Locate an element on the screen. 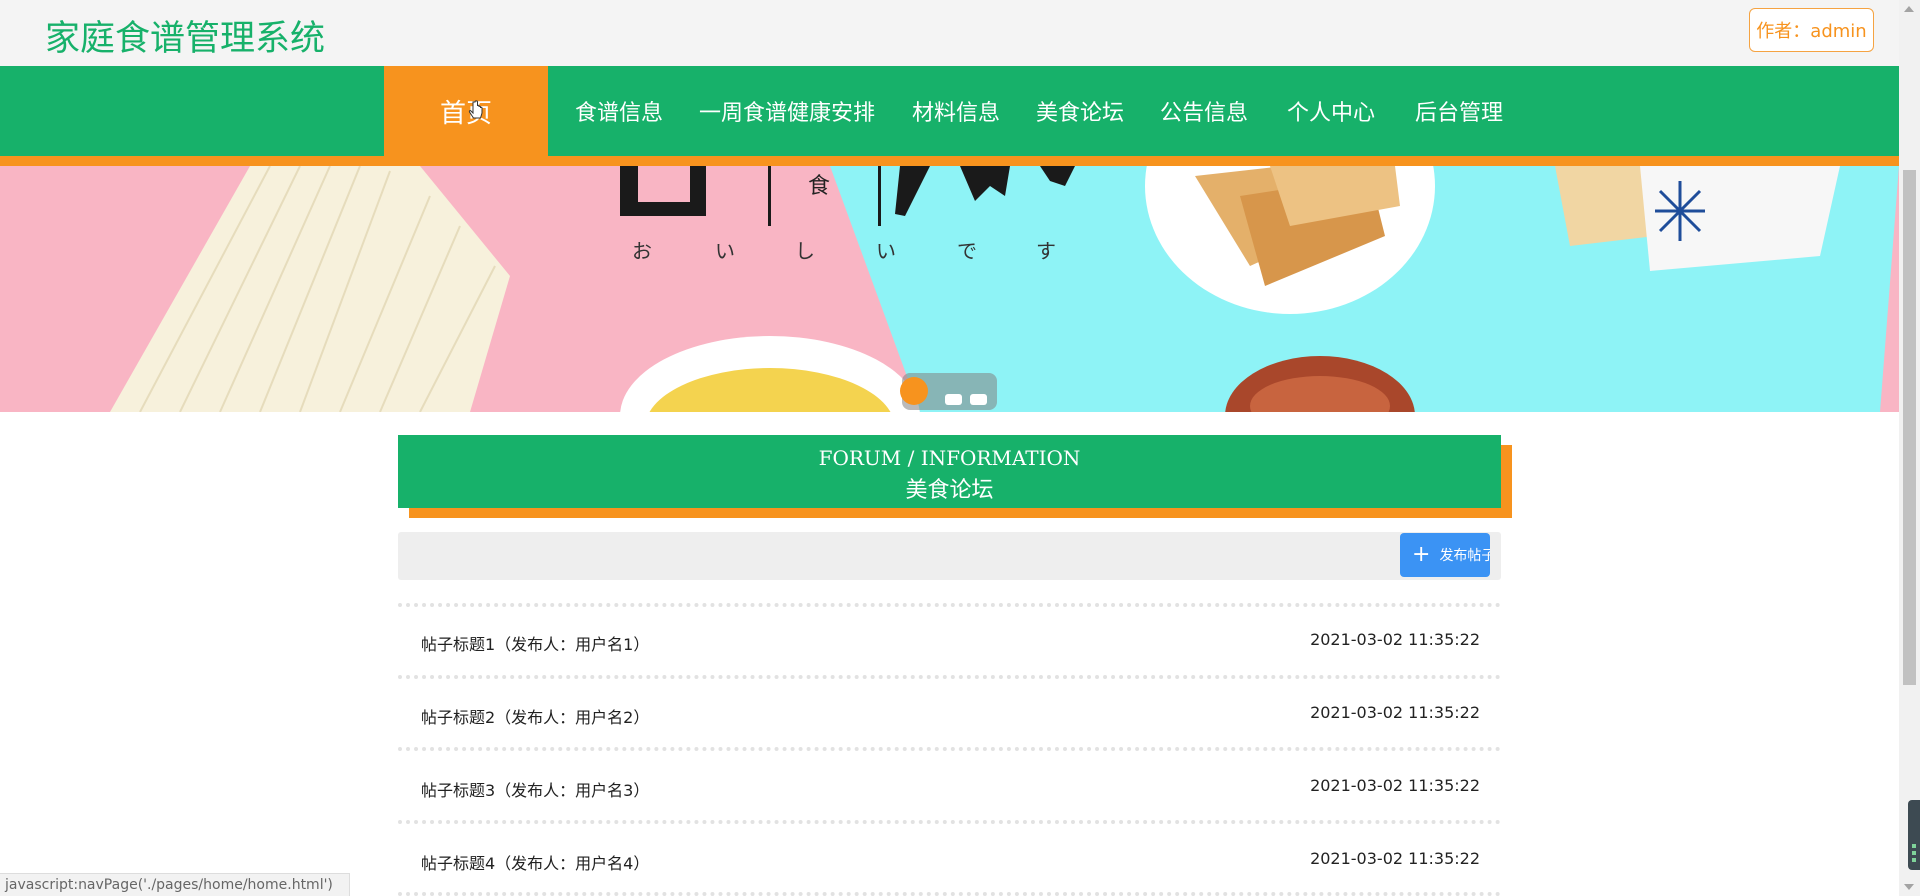 The height and width of the screenshot is (896, 1920). svg-text: お is located at coordinates (642, 251).